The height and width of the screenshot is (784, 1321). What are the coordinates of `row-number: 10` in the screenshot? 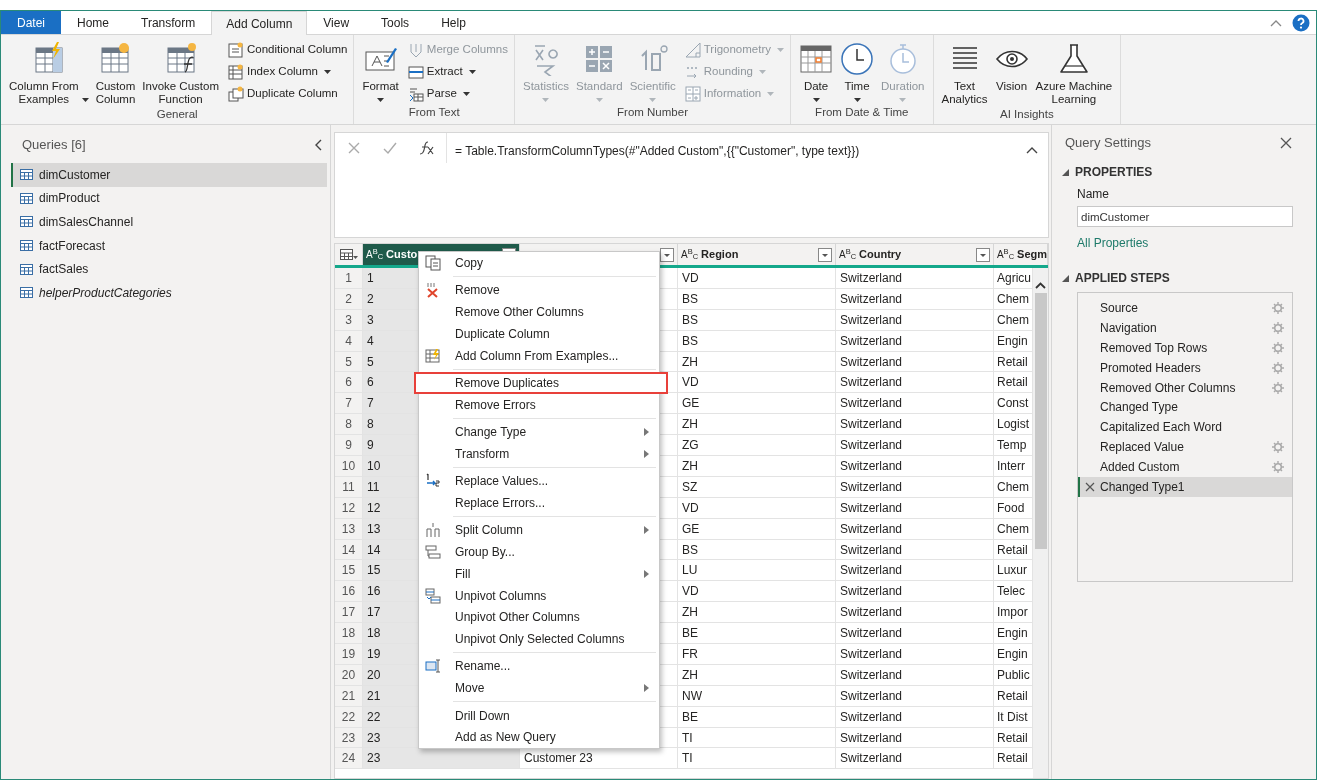 It's located at (349, 466).